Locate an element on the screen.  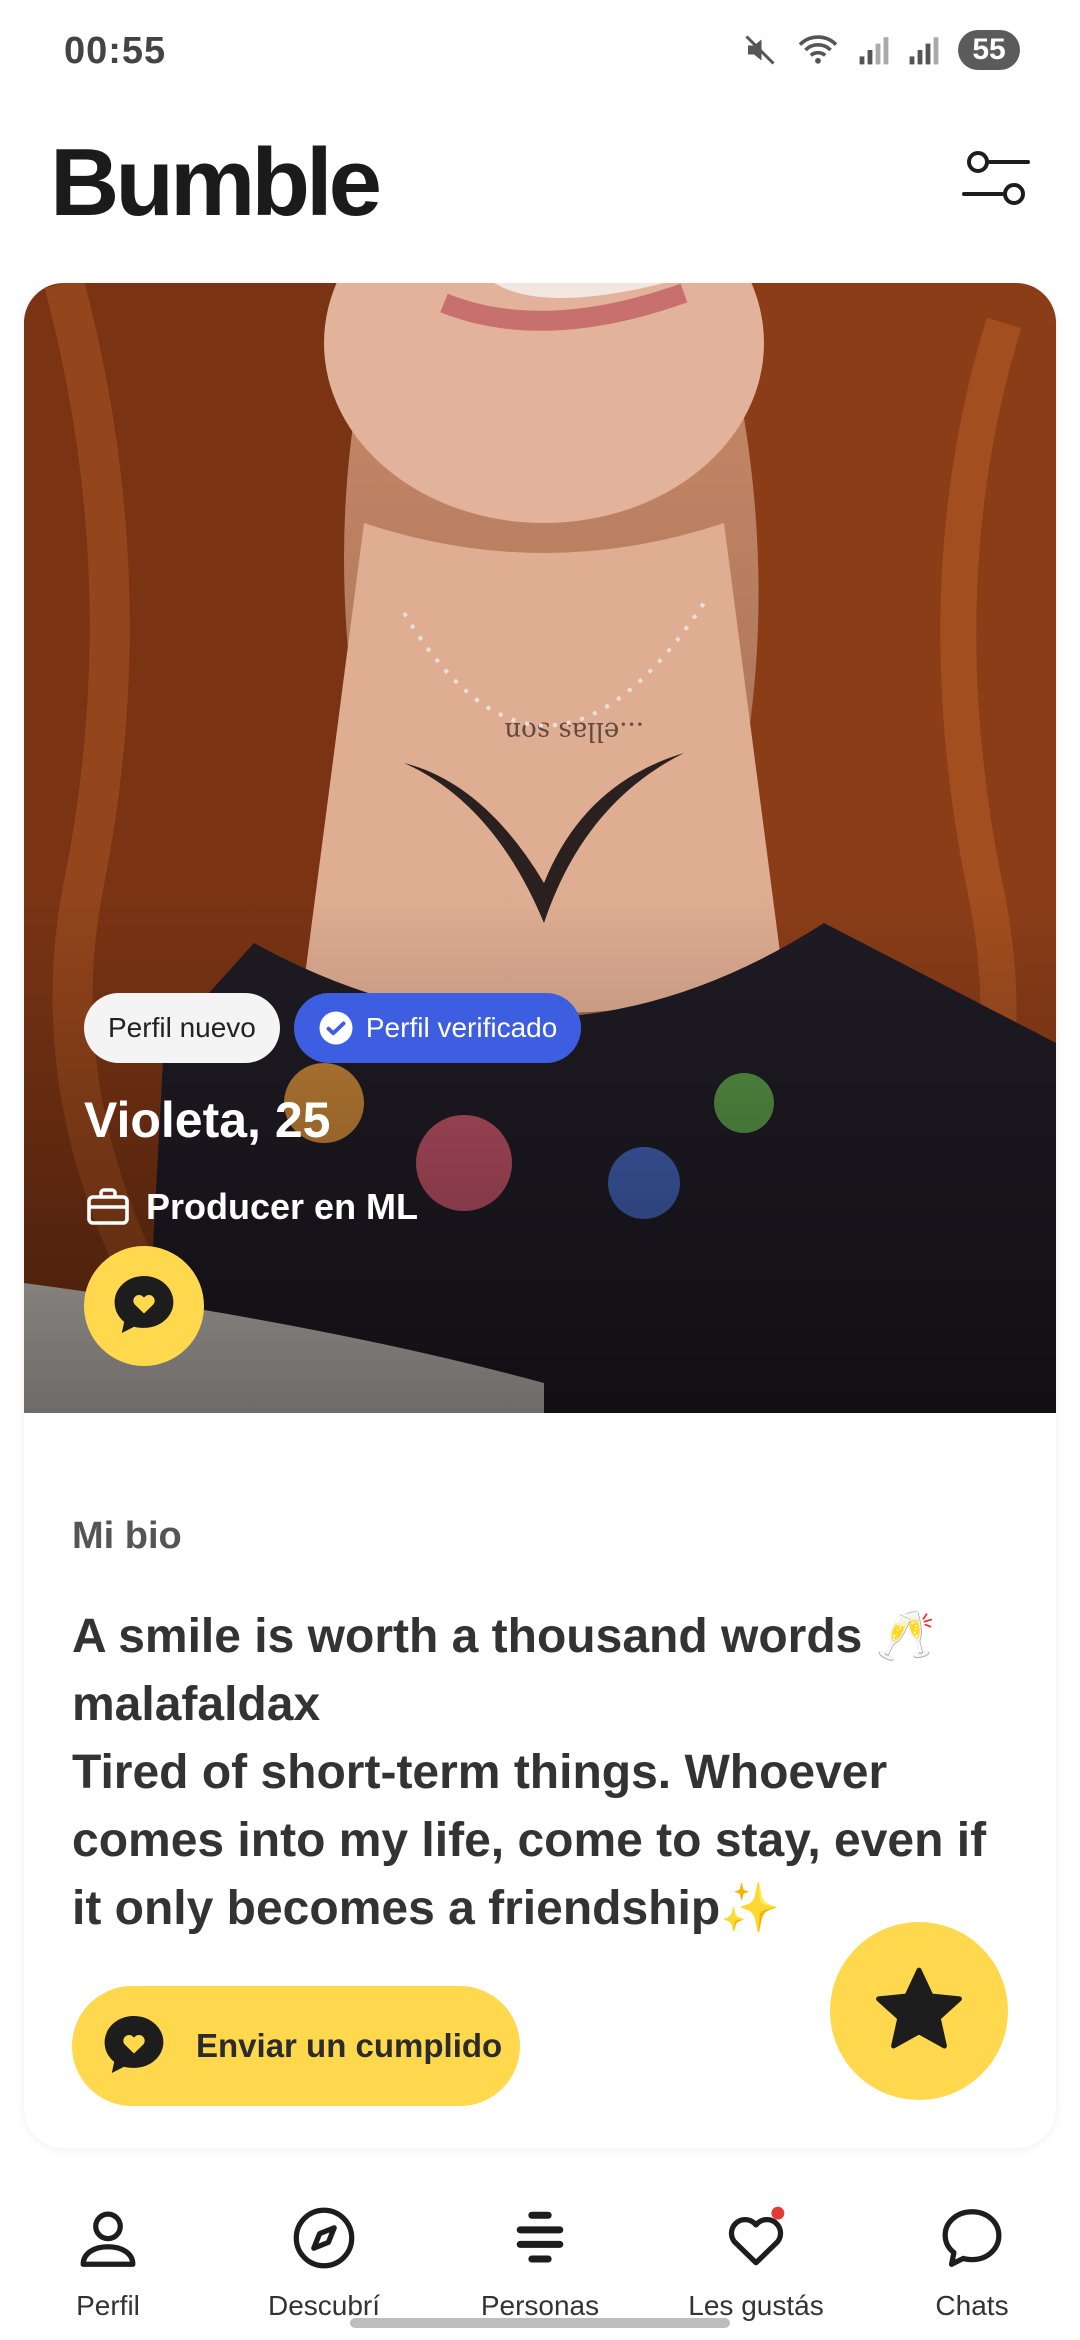
nav-people: Personas is located at coordinates (540, 2250).